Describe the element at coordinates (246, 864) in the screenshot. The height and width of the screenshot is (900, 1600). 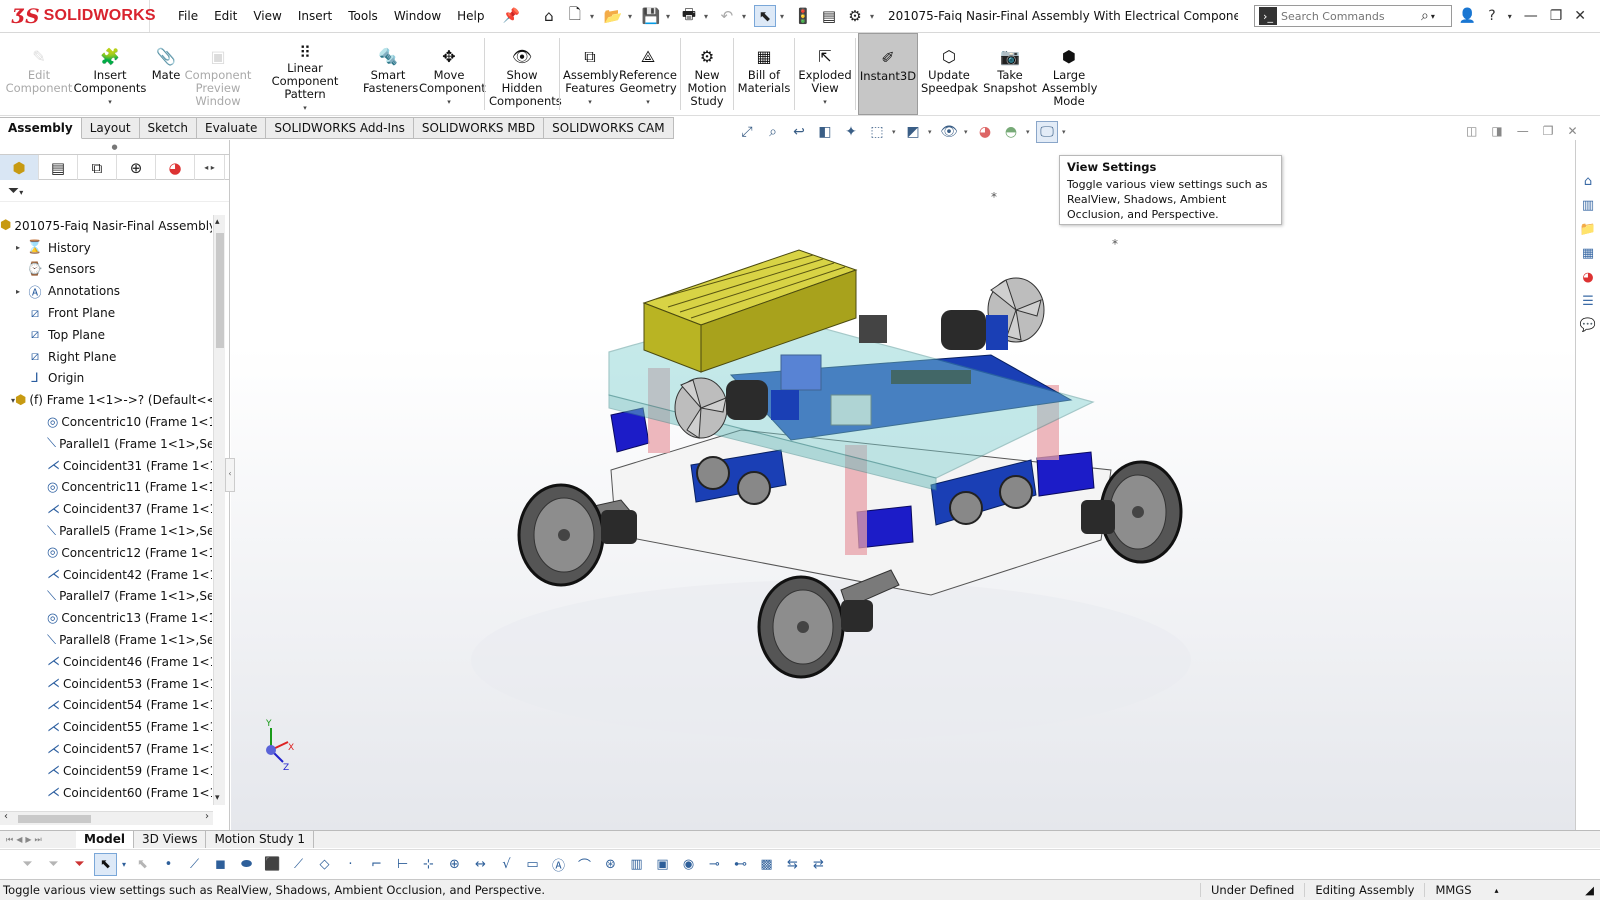
I see `filter-surface-bodies-icon: ⬬` at that location.